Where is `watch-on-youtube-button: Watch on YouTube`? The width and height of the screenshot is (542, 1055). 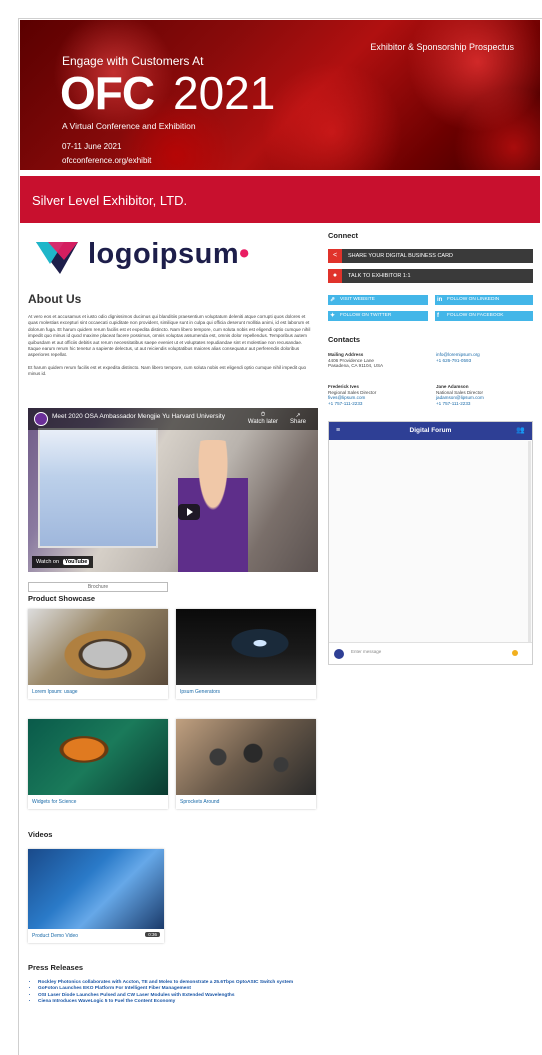 watch-on-youtube-button: Watch on YouTube is located at coordinates (63, 562).